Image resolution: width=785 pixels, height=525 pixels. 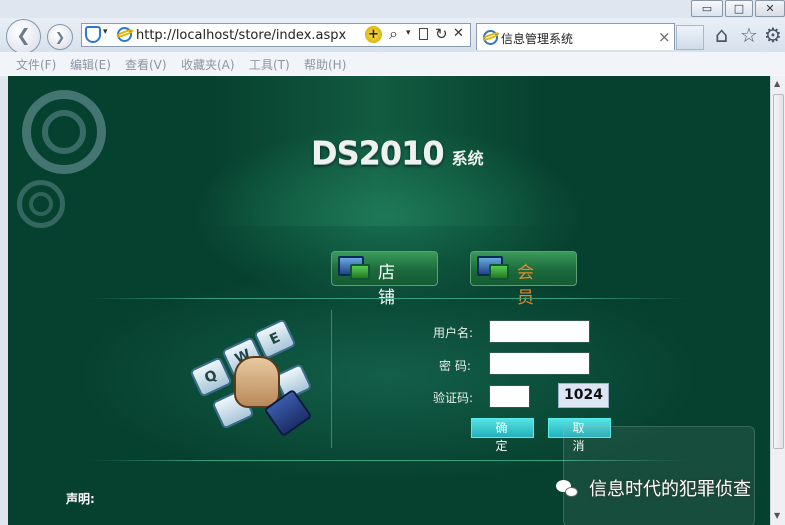 What do you see at coordinates (490, 37) in the screenshot?
I see `ie-tab-icon` at bounding box center [490, 37].